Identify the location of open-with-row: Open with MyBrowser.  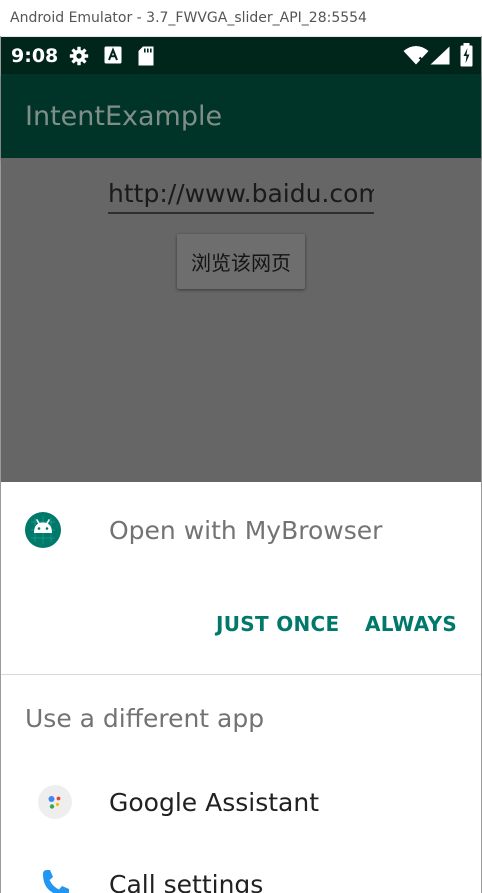
(241, 530).